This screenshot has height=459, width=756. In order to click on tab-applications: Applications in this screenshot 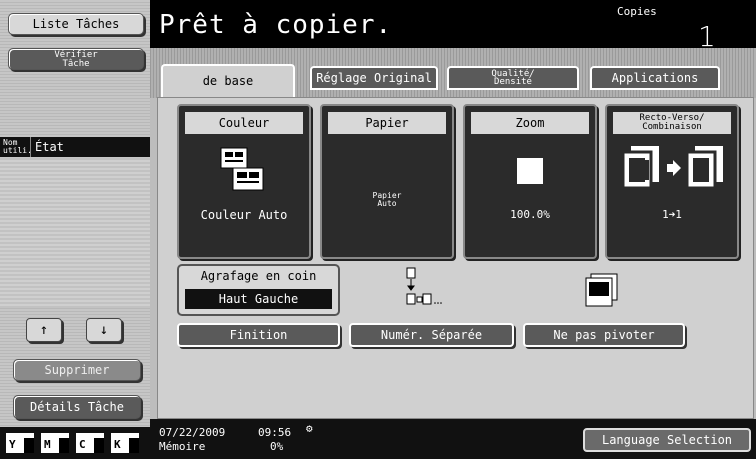, I will do `click(655, 78)`.